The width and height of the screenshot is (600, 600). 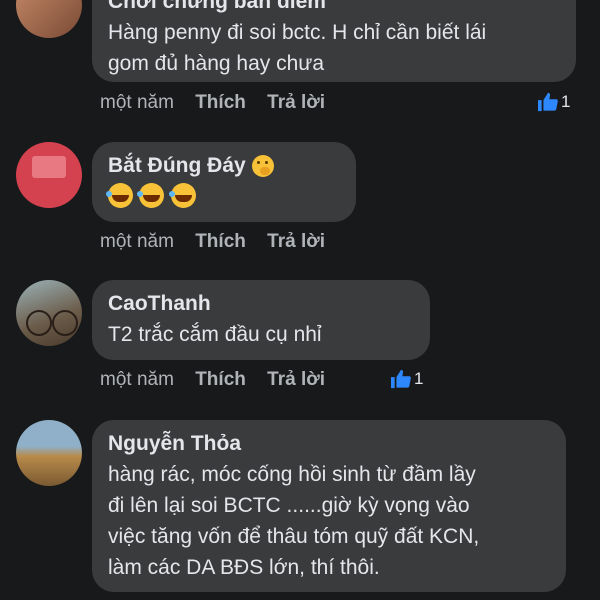 What do you see at coordinates (177, 165) in the screenshot?
I see `comment-author: Bắt Đúng Đáy` at bounding box center [177, 165].